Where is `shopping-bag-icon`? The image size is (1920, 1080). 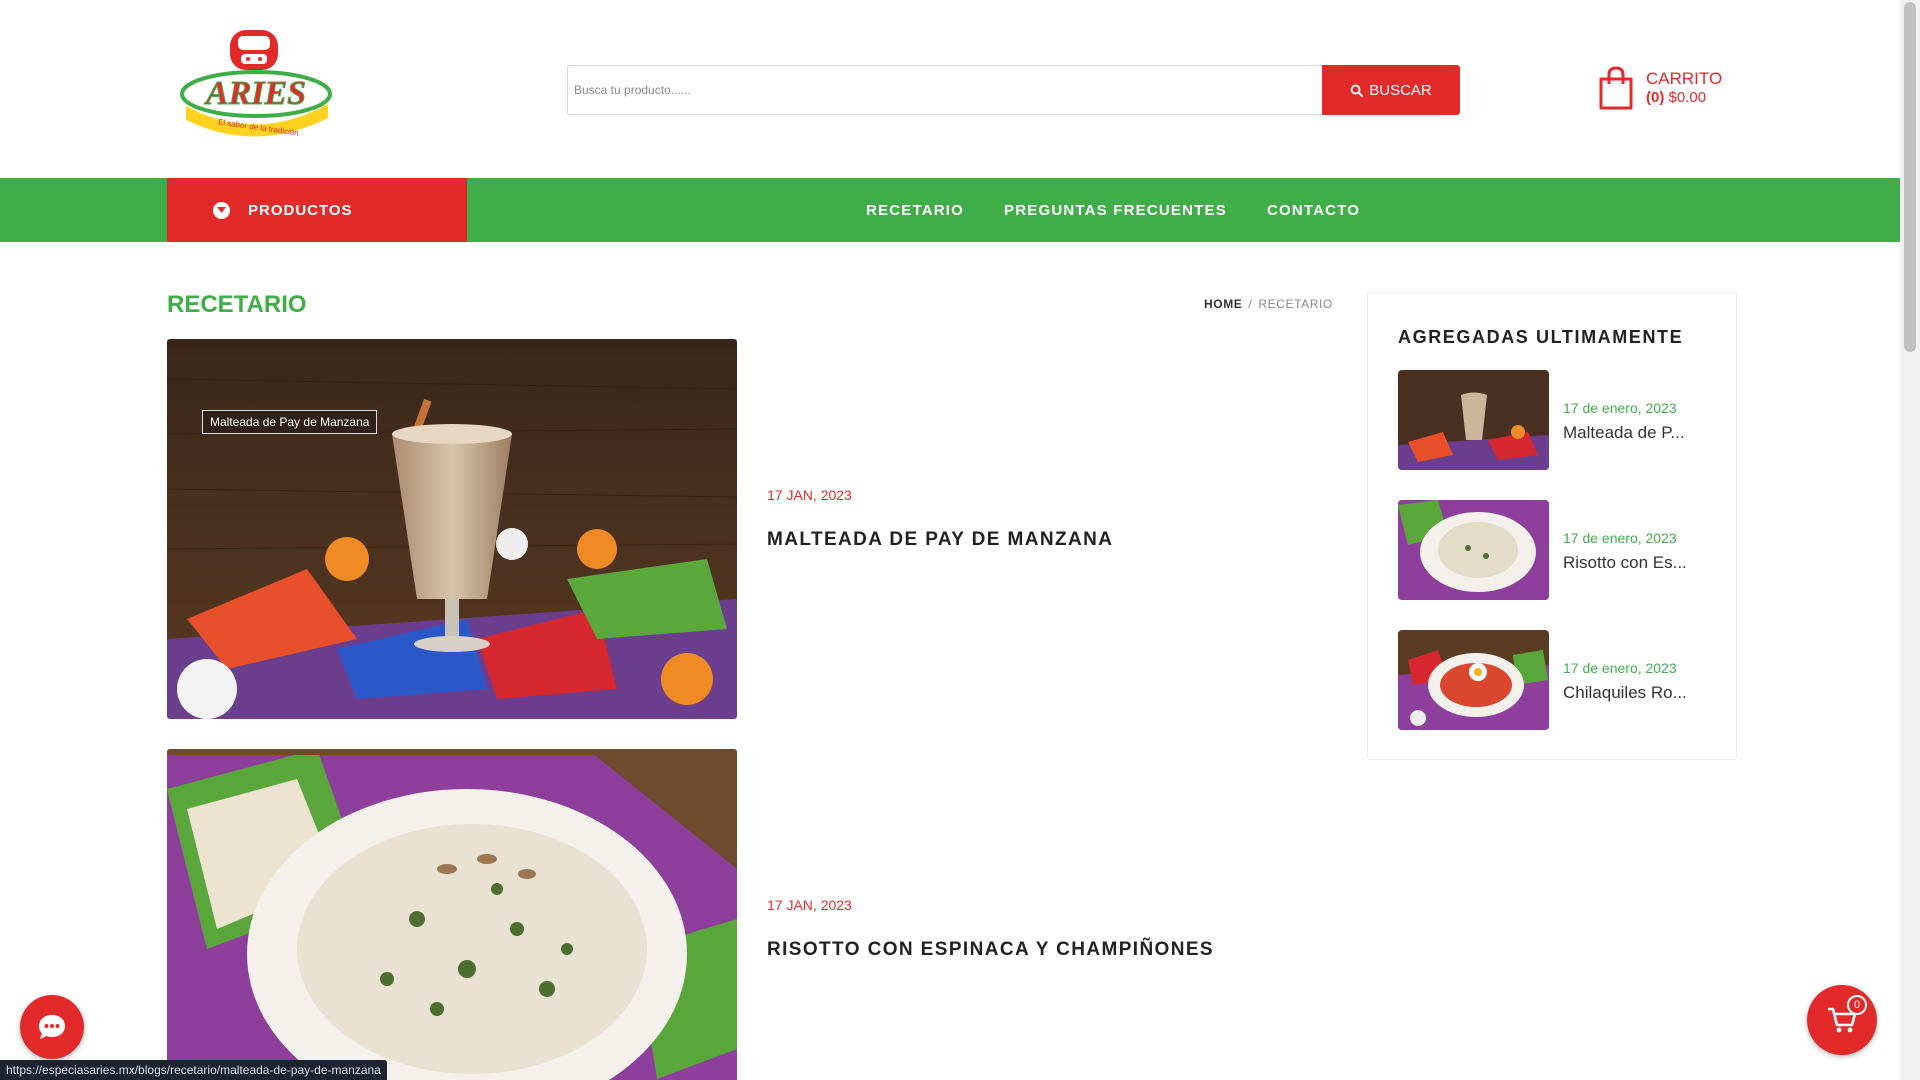 shopping-bag-icon is located at coordinates (1616, 88).